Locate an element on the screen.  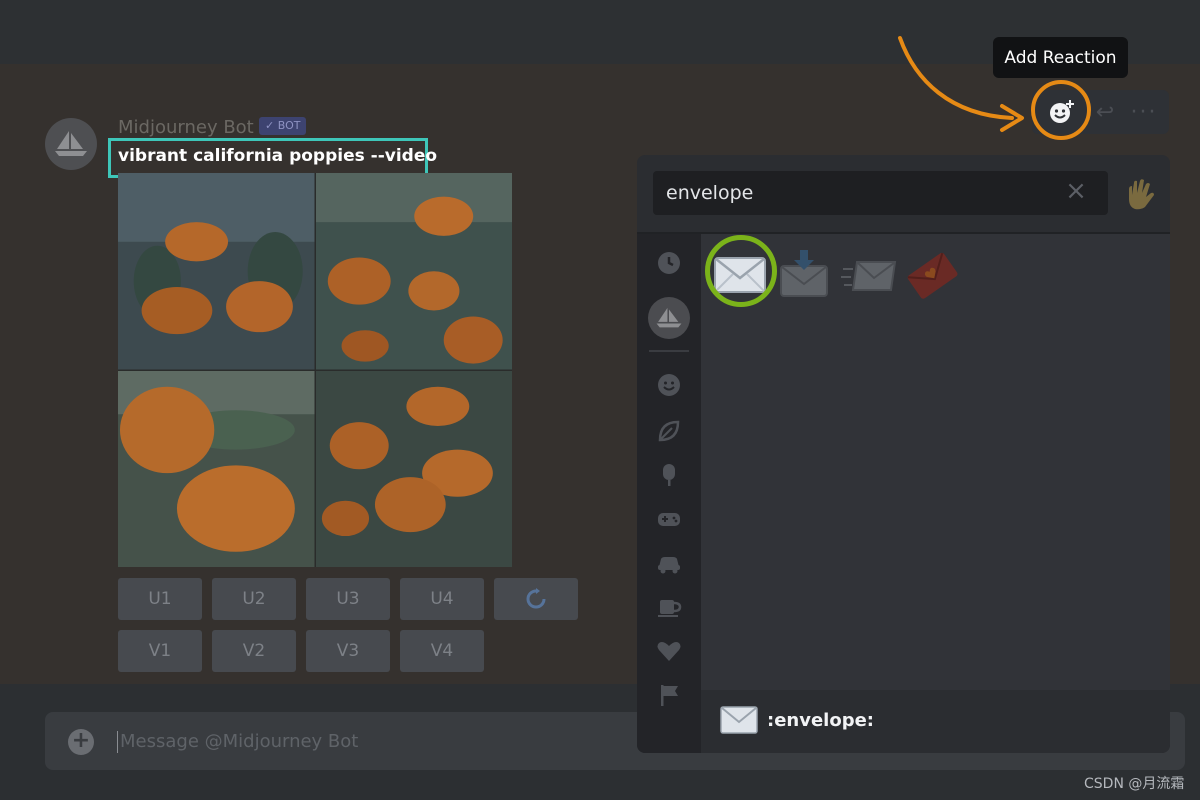
emoji-love-letter is located at coordinates (932, 275).